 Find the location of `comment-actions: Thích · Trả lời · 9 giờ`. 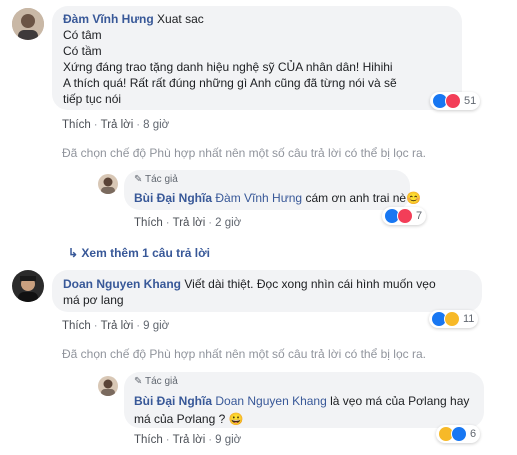

comment-actions: Thích · Trả lời · 9 giờ is located at coordinates (116, 326).